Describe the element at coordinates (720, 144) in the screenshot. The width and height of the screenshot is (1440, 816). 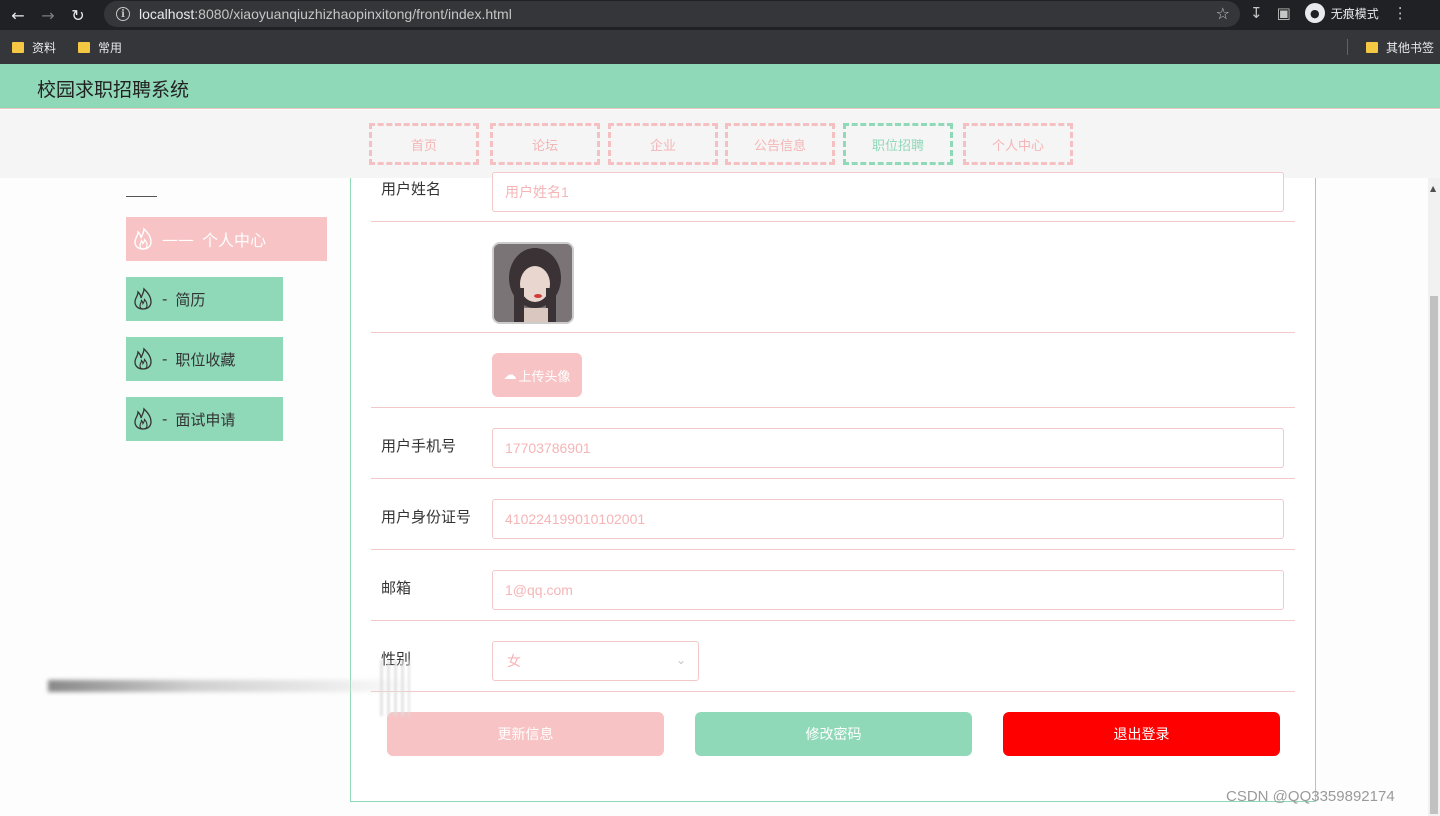
I see `top-nav: 首页 论坛 企业 公告信息 职位招聘 个人中心` at that location.